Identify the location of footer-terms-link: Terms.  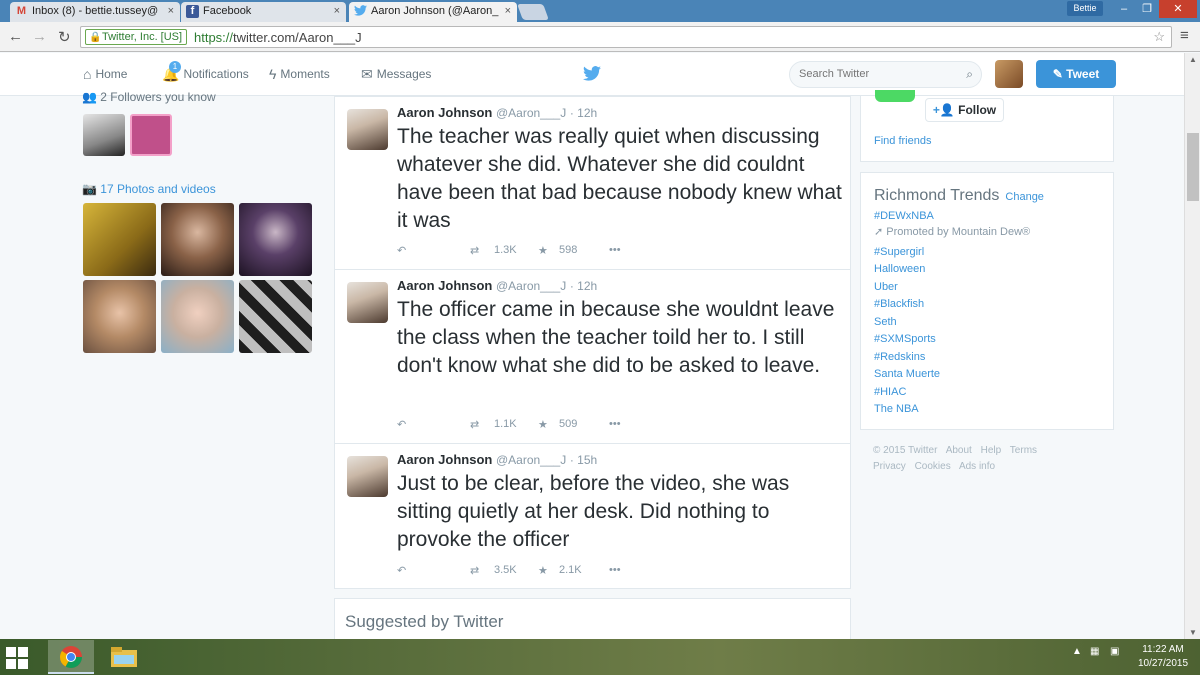
(1023, 450).